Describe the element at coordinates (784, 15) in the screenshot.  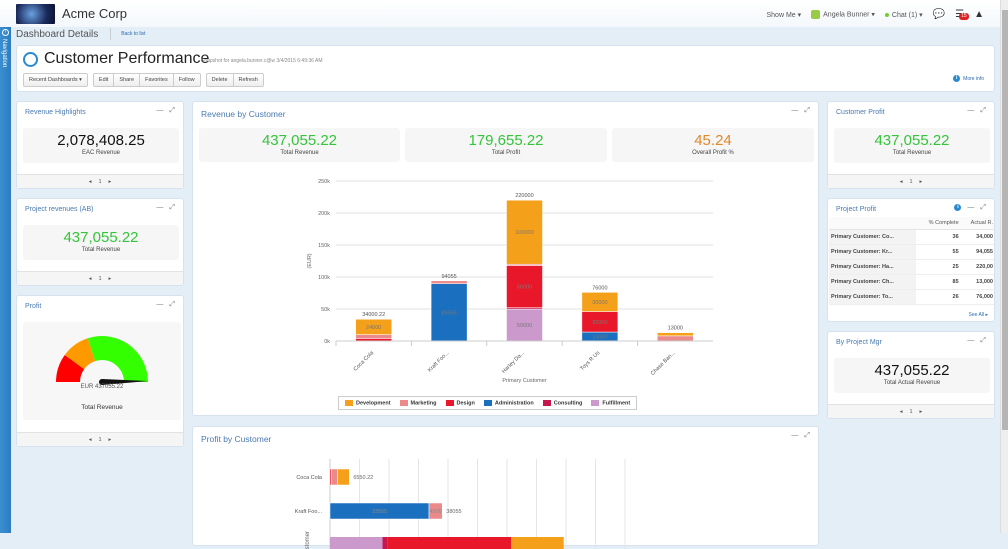
I see `show-me-menu: Show Me ▾` at that location.